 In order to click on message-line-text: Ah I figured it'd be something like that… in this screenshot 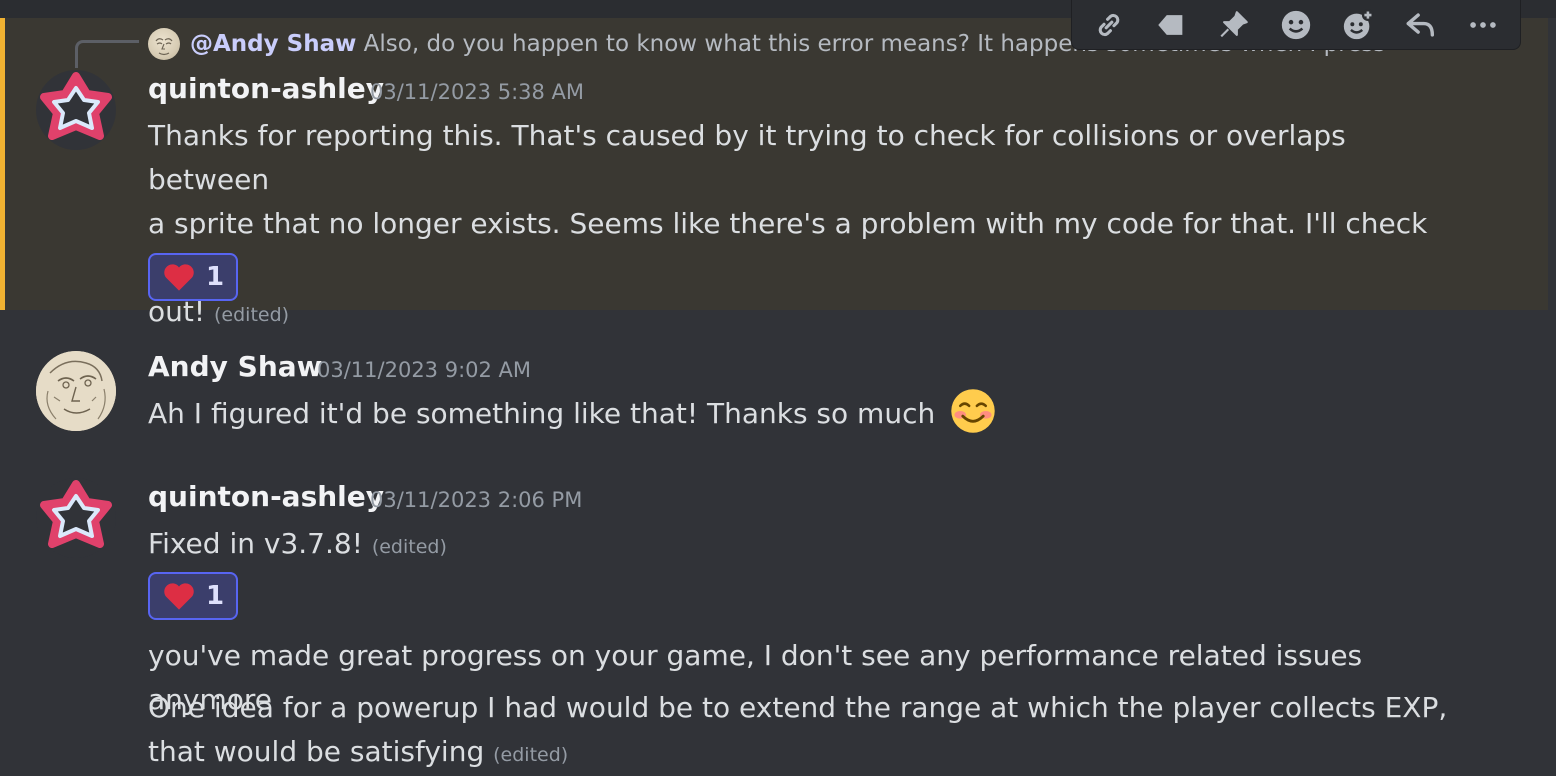, I will do `click(542, 413)`.